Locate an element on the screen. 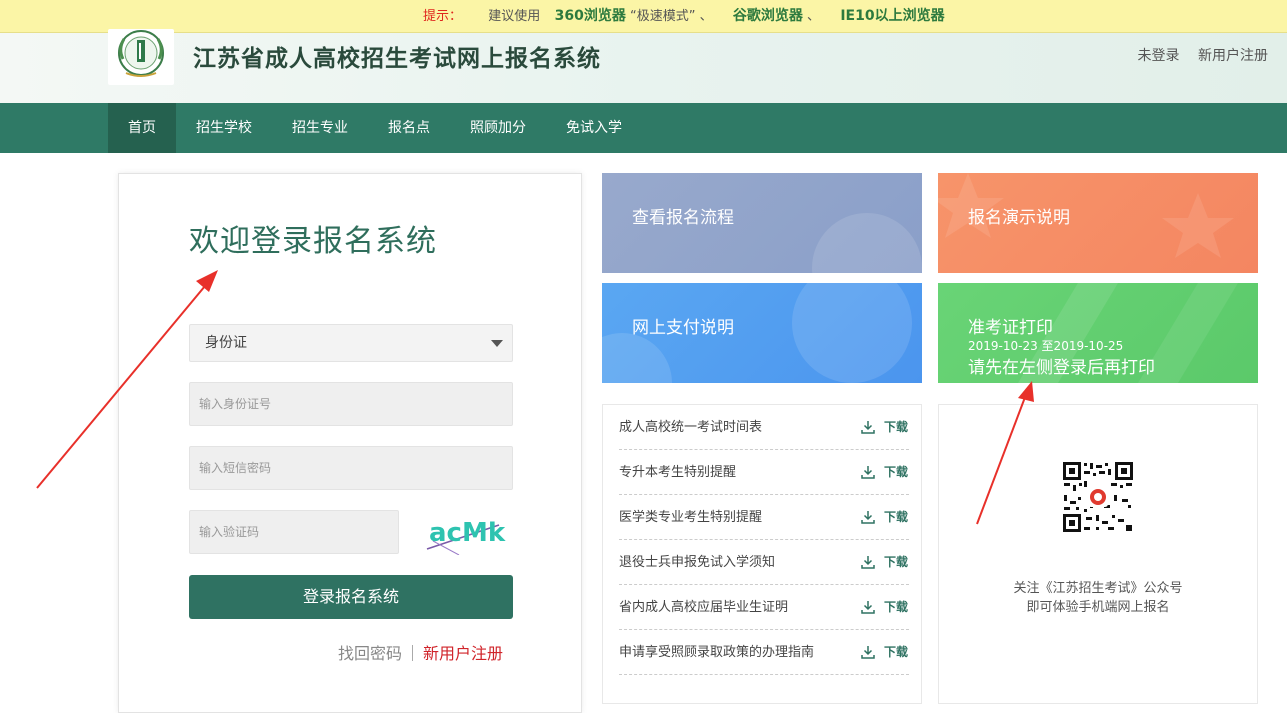 This screenshot has width=1287, height=713. captcha-text: acMk is located at coordinates (467, 533).